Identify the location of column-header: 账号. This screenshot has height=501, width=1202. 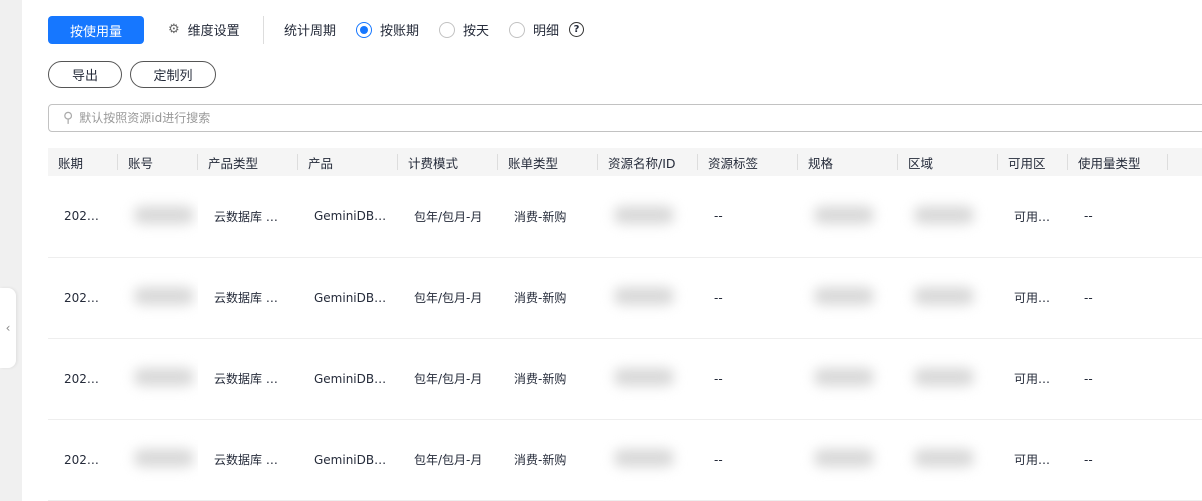
(158, 162).